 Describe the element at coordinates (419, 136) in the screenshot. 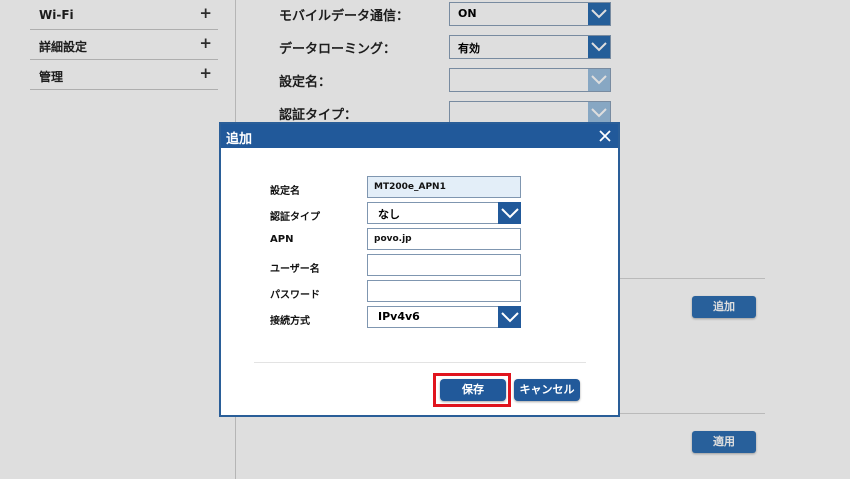

I see `dialog-header: 追加` at that location.